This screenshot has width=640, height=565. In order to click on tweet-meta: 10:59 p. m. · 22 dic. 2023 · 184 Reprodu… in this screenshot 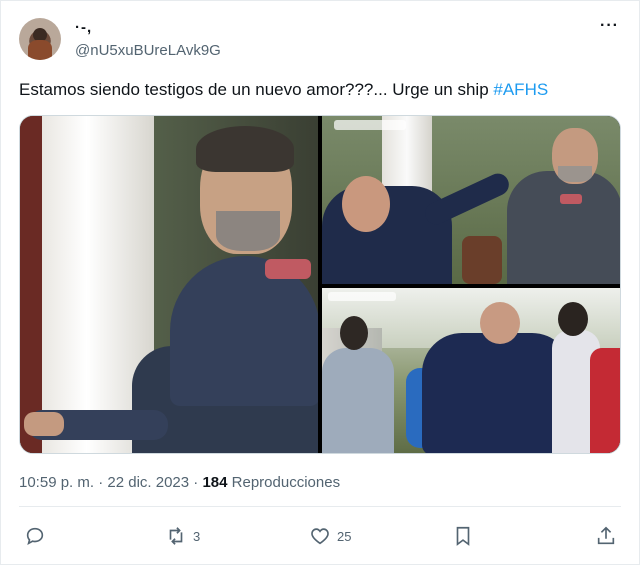, I will do `click(179, 482)`.